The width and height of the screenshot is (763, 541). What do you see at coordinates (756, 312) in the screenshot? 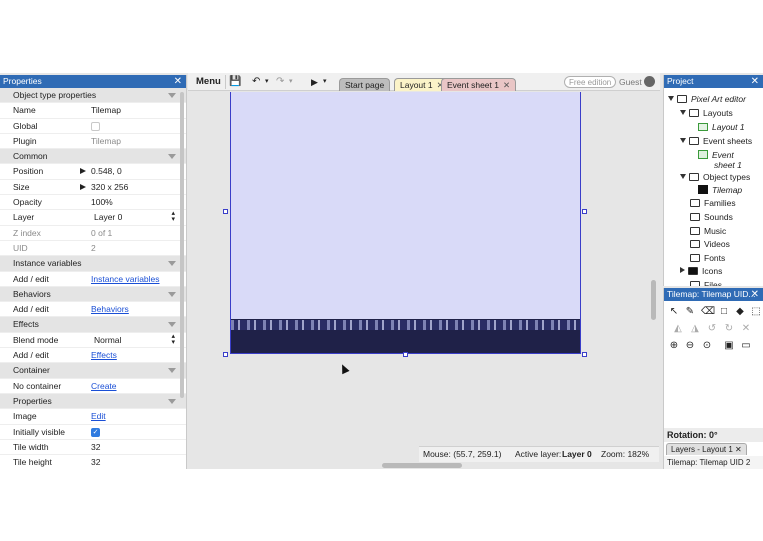
I see `dashed-rect-icon: ⬚` at bounding box center [756, 312].